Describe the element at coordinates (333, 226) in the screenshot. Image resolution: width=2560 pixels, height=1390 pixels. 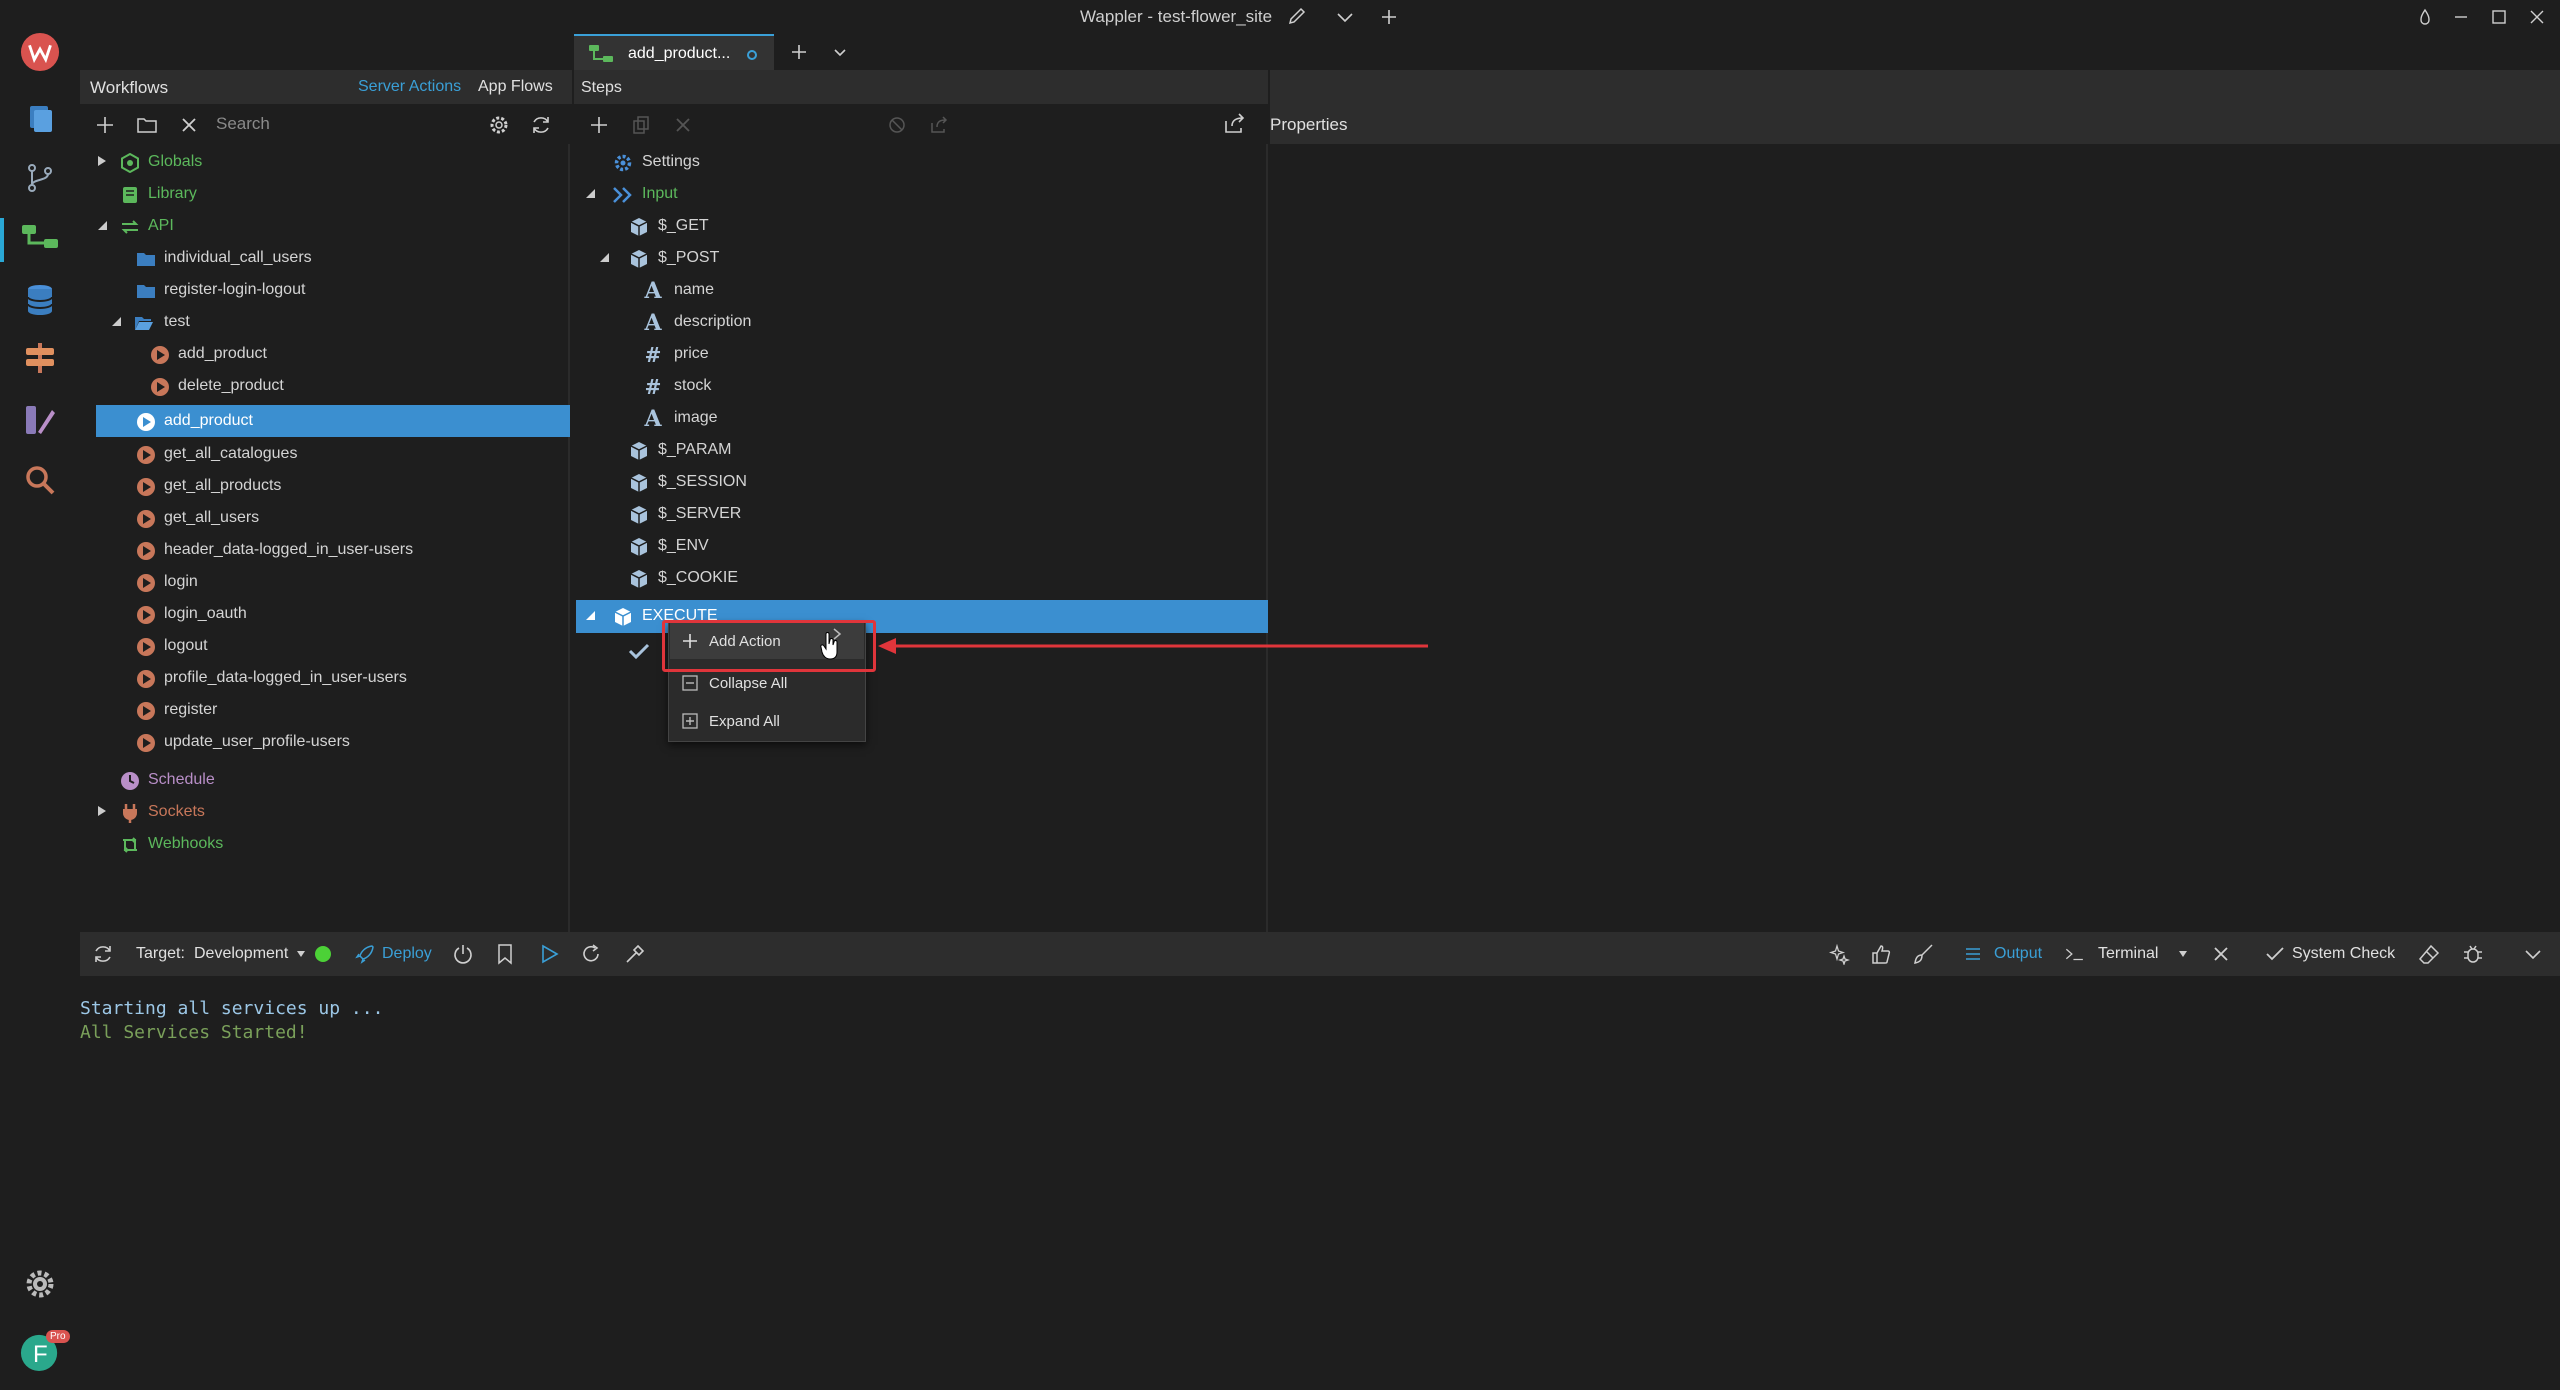
I see `tree-item-api: API` at that location.